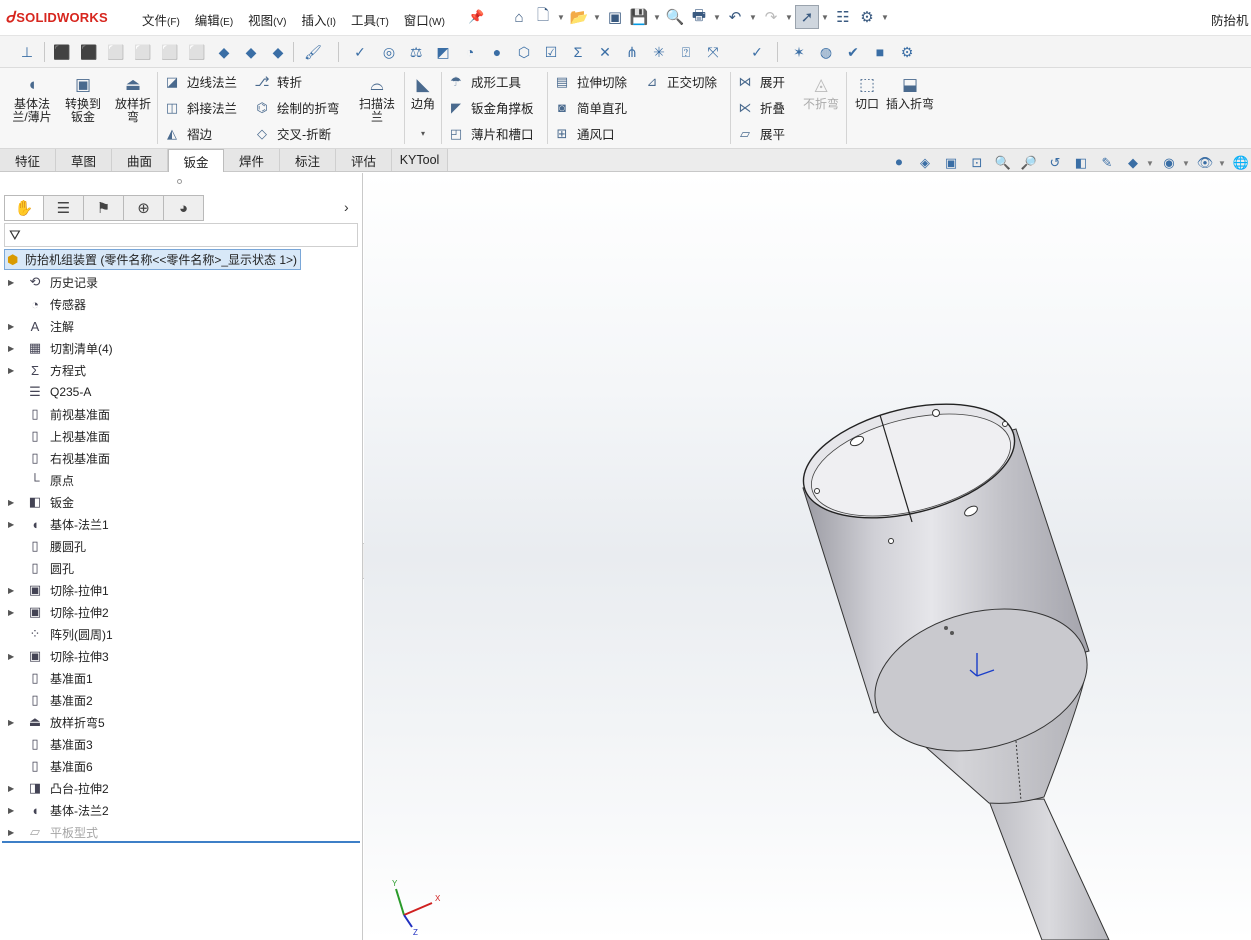 The image size is (1251, 940). Describe the element at coordinates (181, 546) in the screenshot. I see `feature-tree-item: ▯ 腰圆孔` at that location.